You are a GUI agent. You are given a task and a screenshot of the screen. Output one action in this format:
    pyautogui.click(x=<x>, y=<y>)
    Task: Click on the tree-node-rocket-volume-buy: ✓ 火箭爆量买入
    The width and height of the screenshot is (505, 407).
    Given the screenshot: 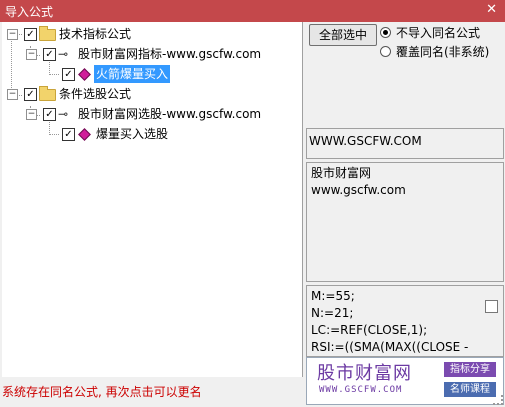 What is the action you would take?
    pyautogui.click(x=152, y=74)
    